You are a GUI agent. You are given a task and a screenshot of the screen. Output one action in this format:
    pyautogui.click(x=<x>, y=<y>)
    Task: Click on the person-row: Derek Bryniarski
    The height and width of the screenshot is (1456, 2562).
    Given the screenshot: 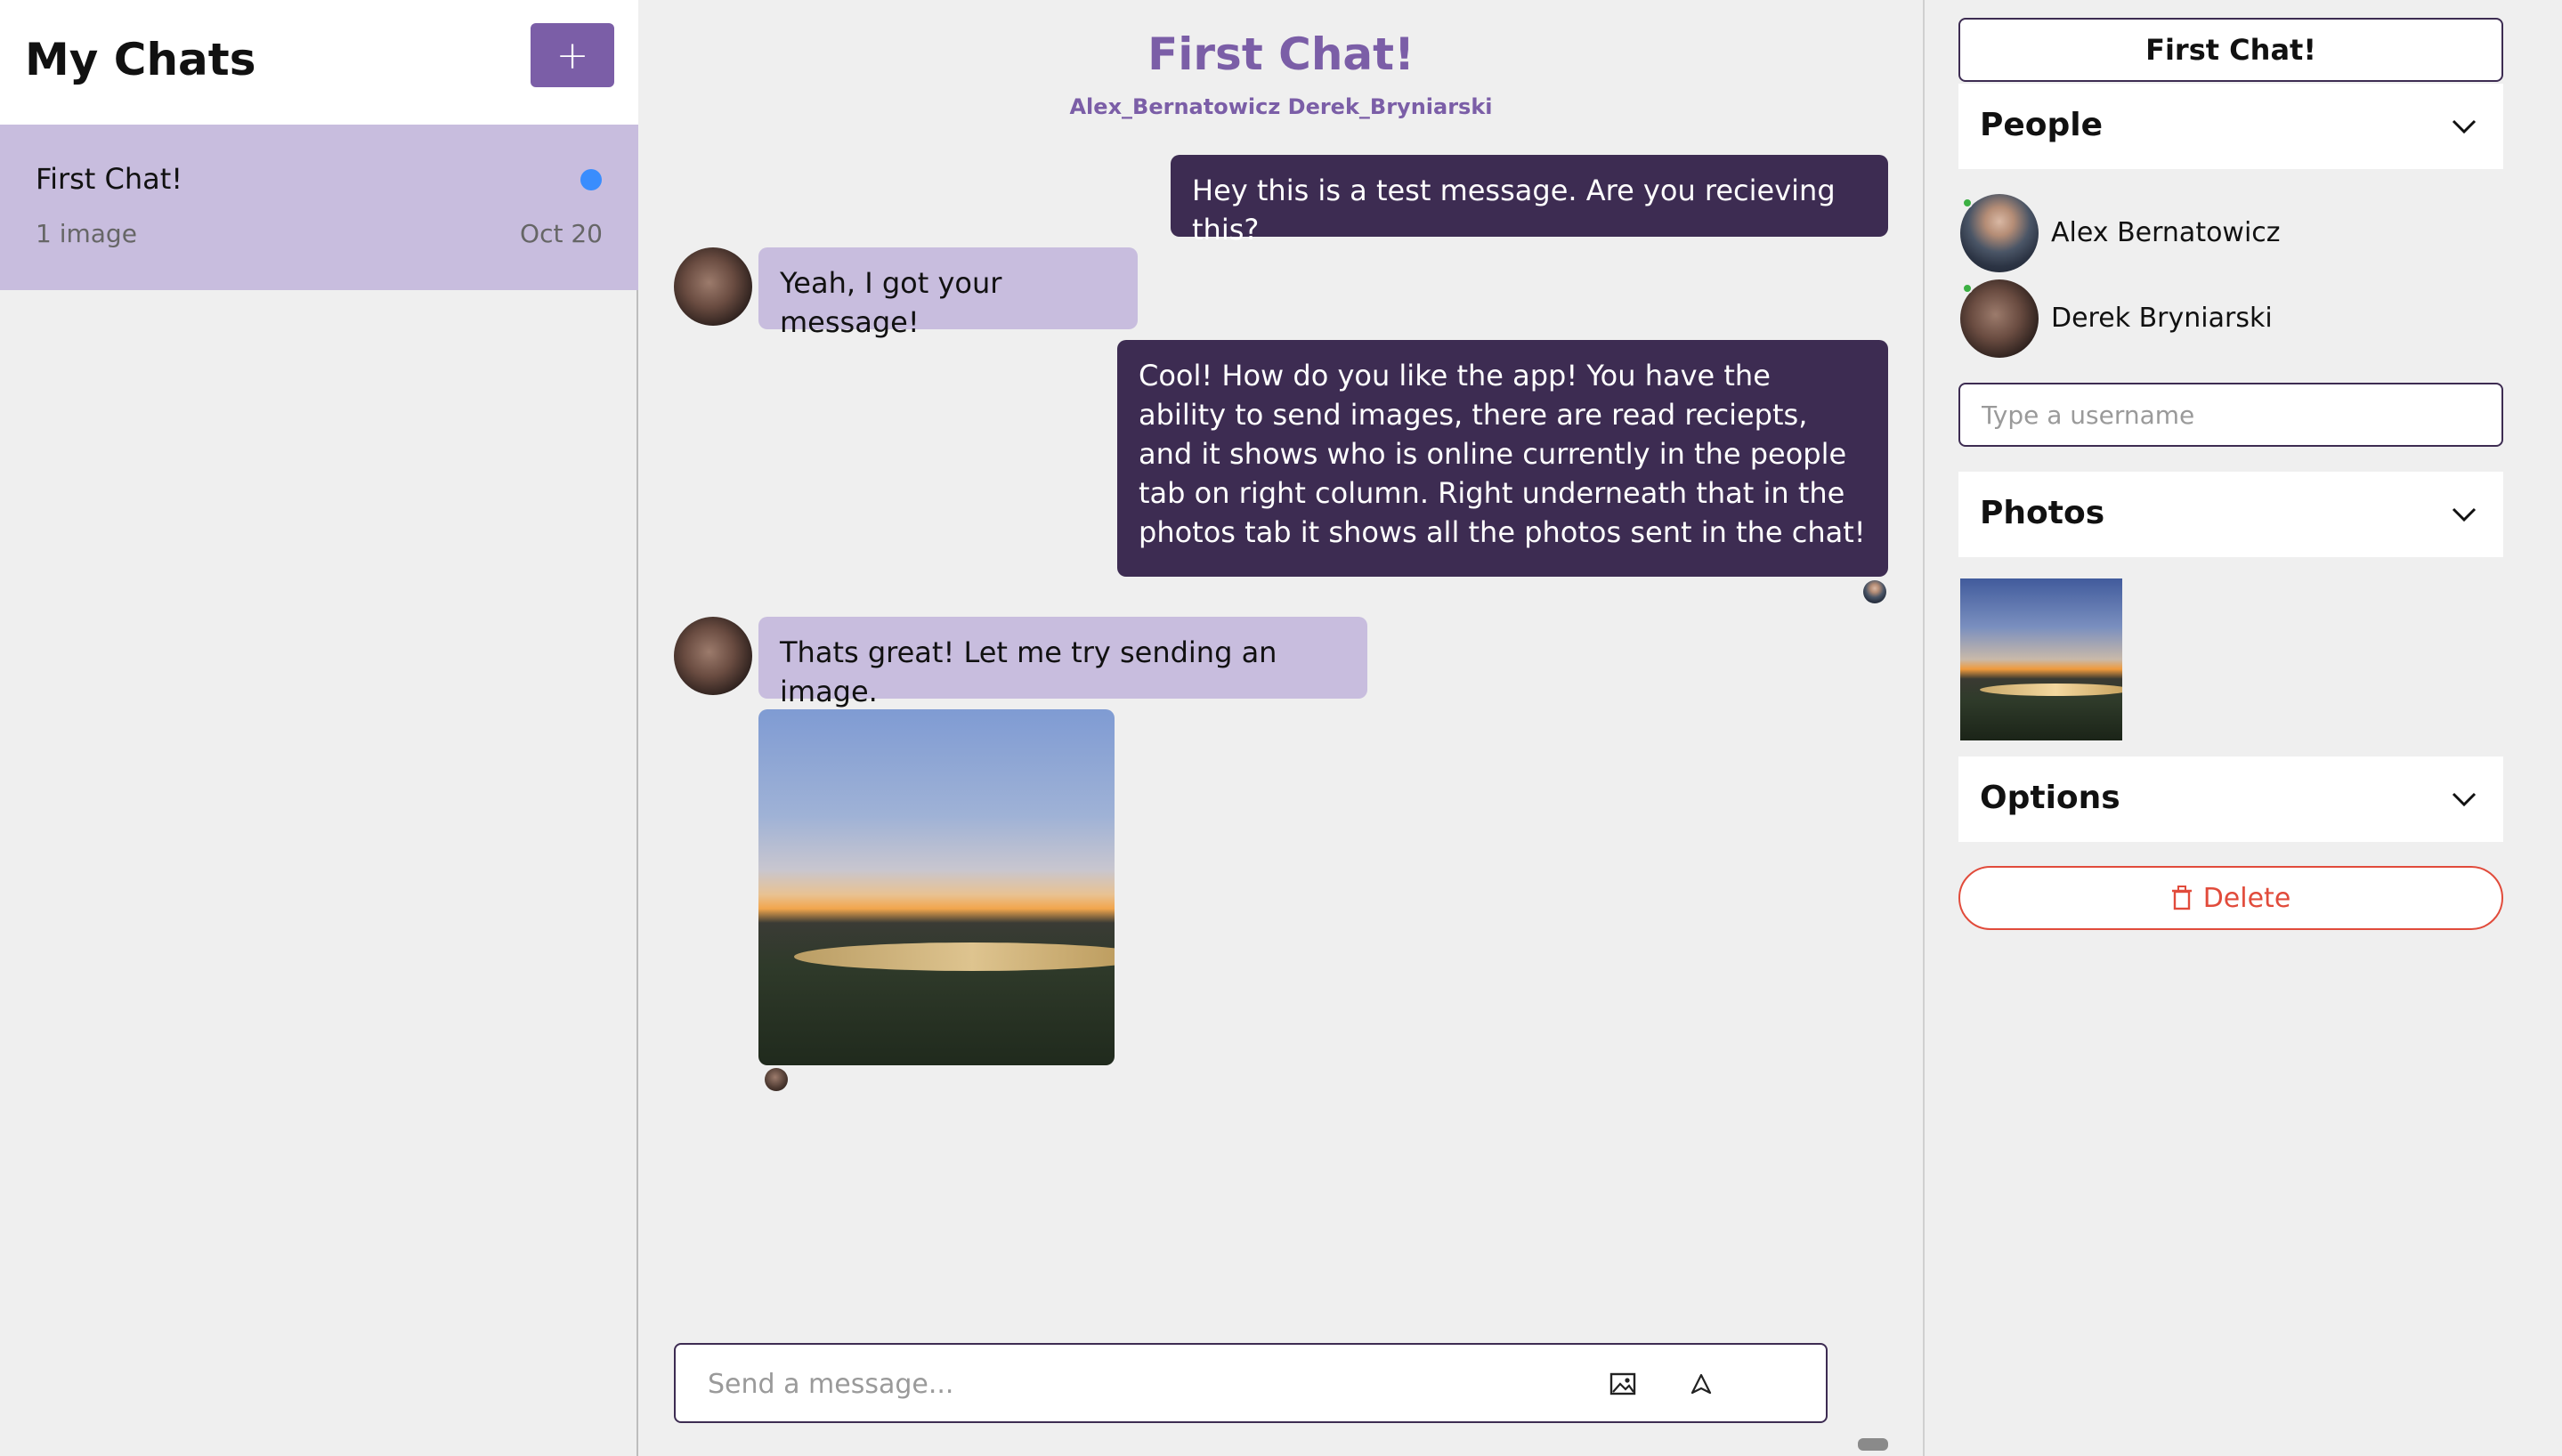 What is the action you would take?
    pyautogui.click(x=2227, y=319)
    